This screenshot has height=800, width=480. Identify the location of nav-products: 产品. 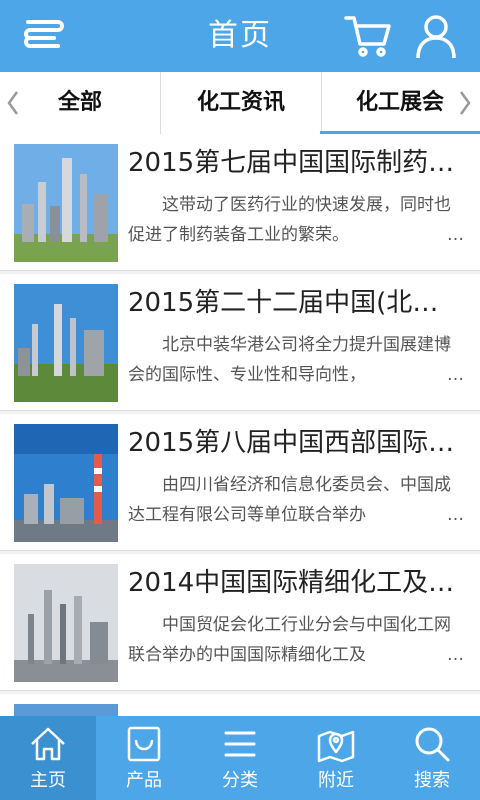
(144, 758).